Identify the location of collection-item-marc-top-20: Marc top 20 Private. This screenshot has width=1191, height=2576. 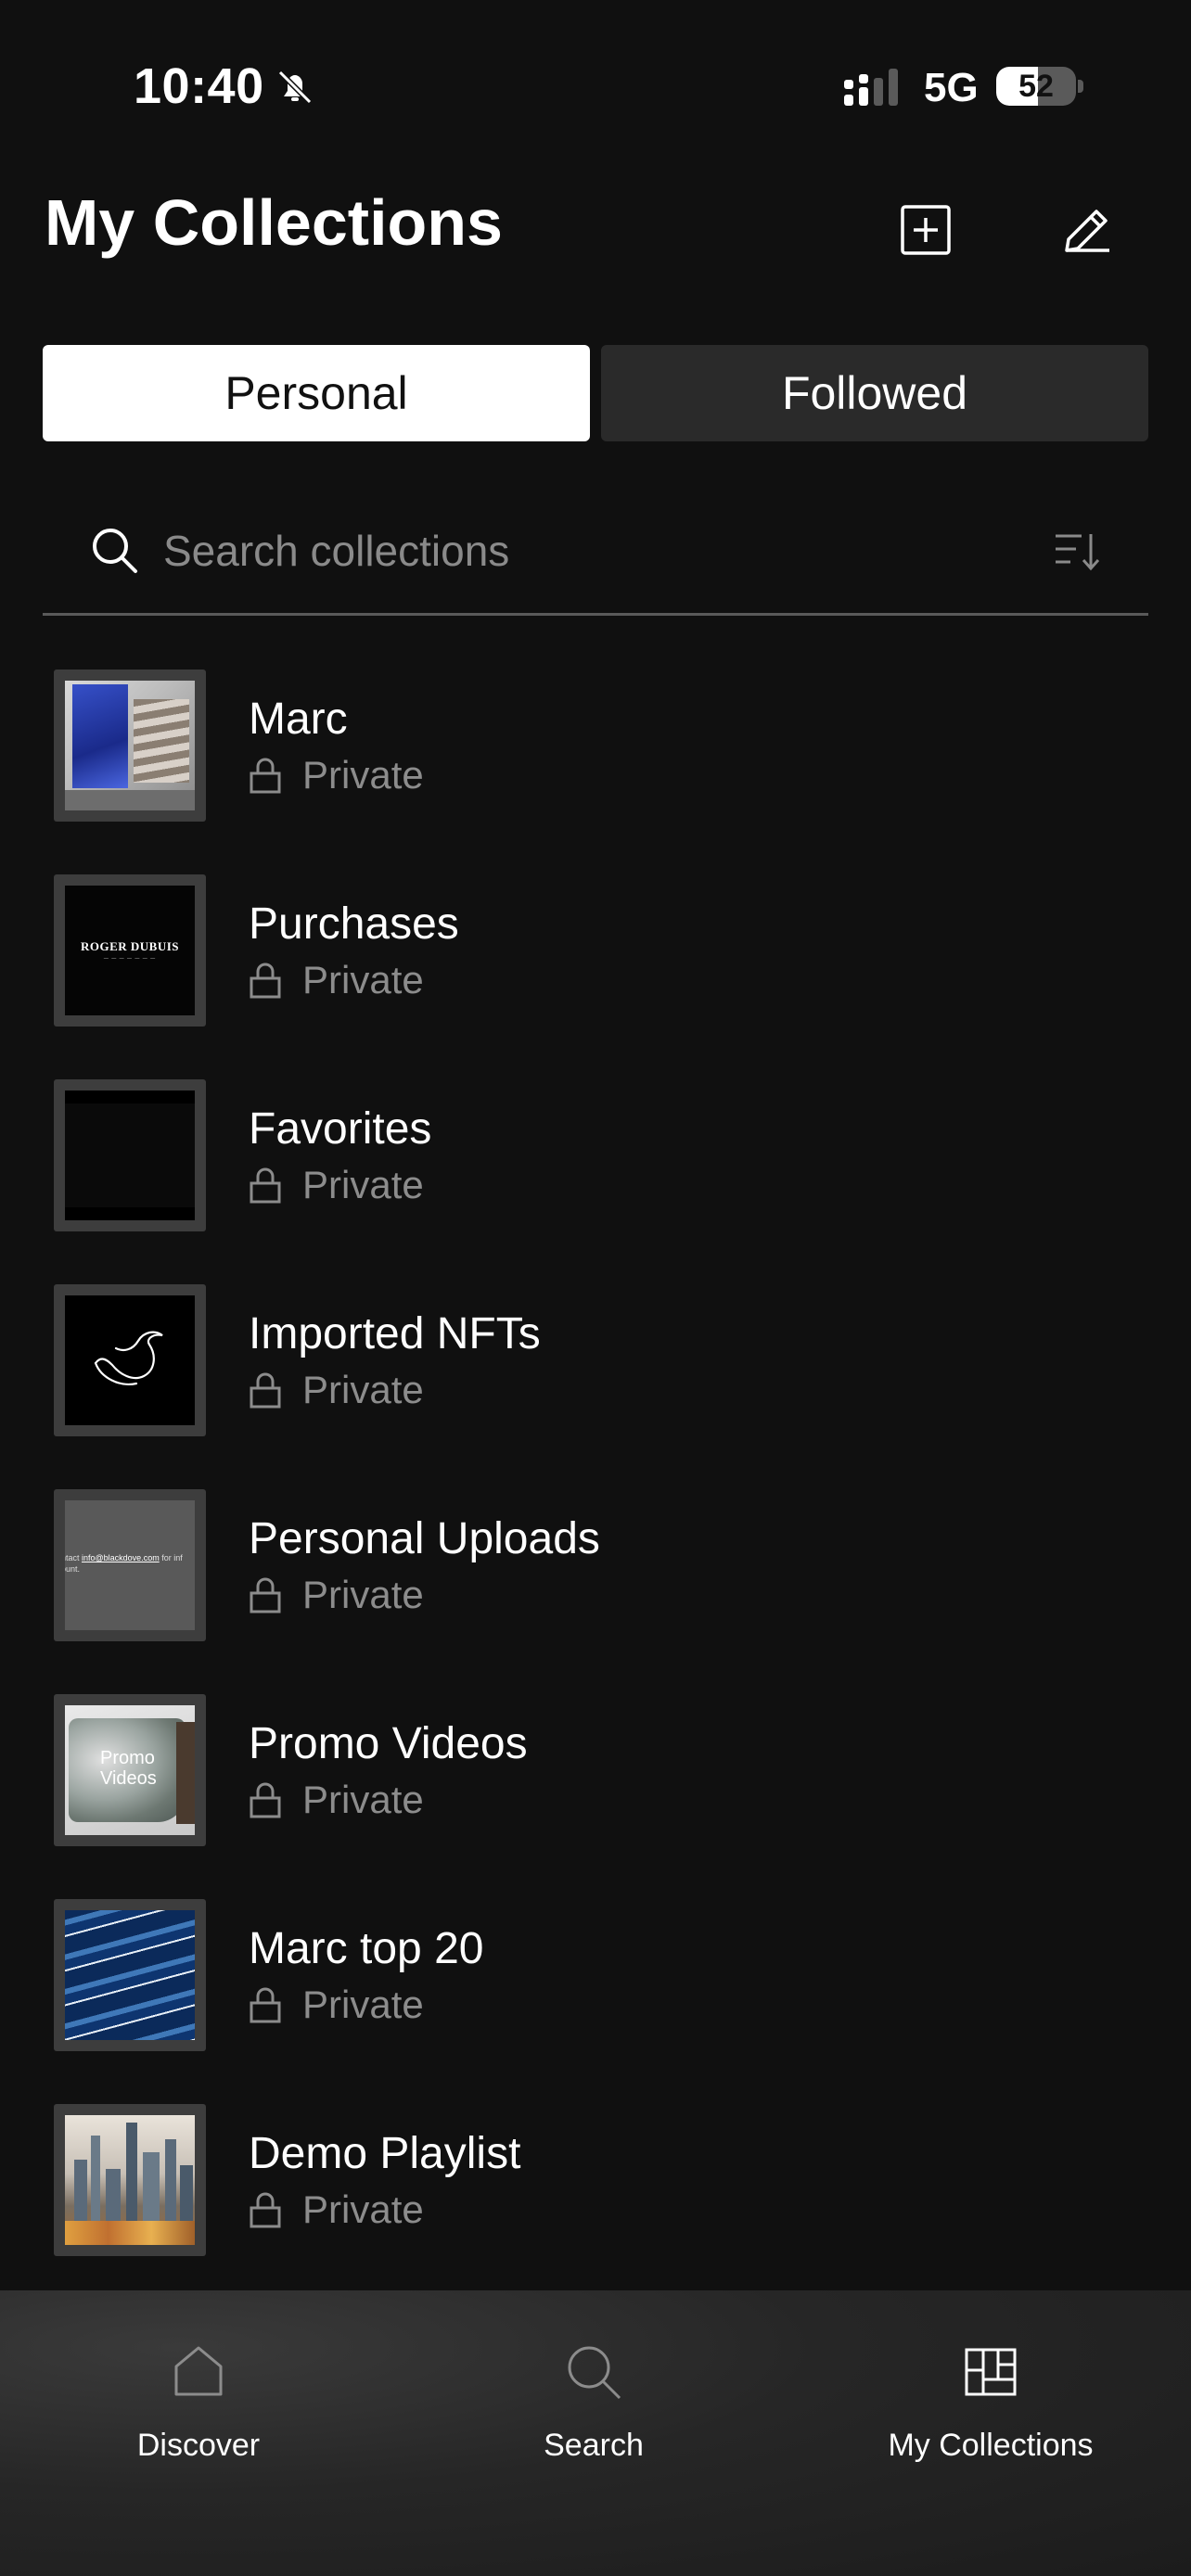
(595, 1981).